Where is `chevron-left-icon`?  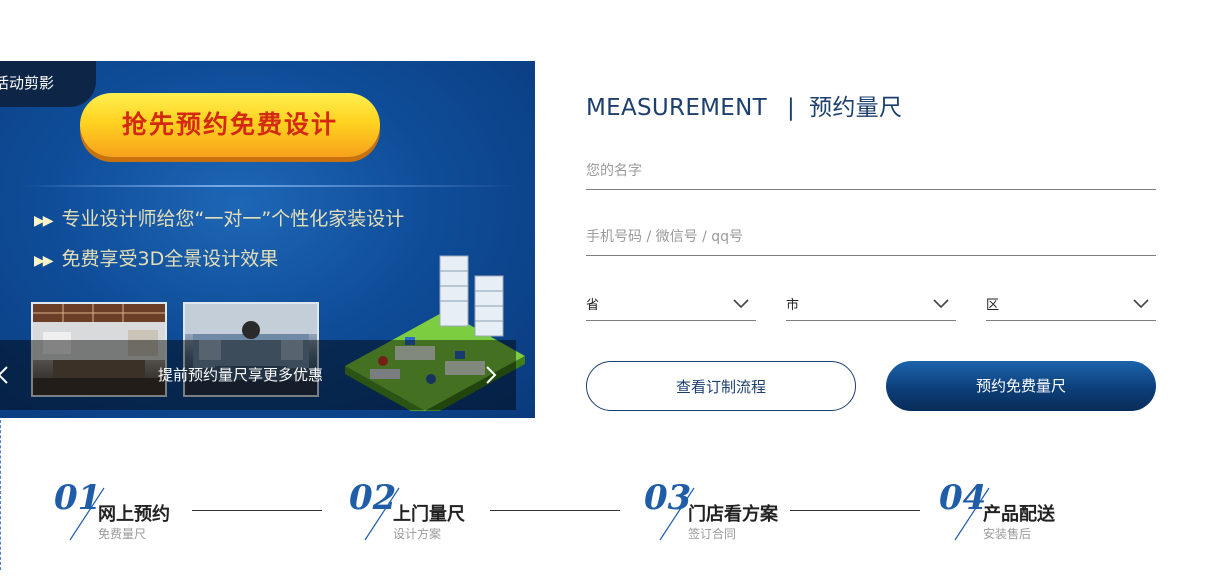 chevron-left-icon is located at coordinates (7, 375).